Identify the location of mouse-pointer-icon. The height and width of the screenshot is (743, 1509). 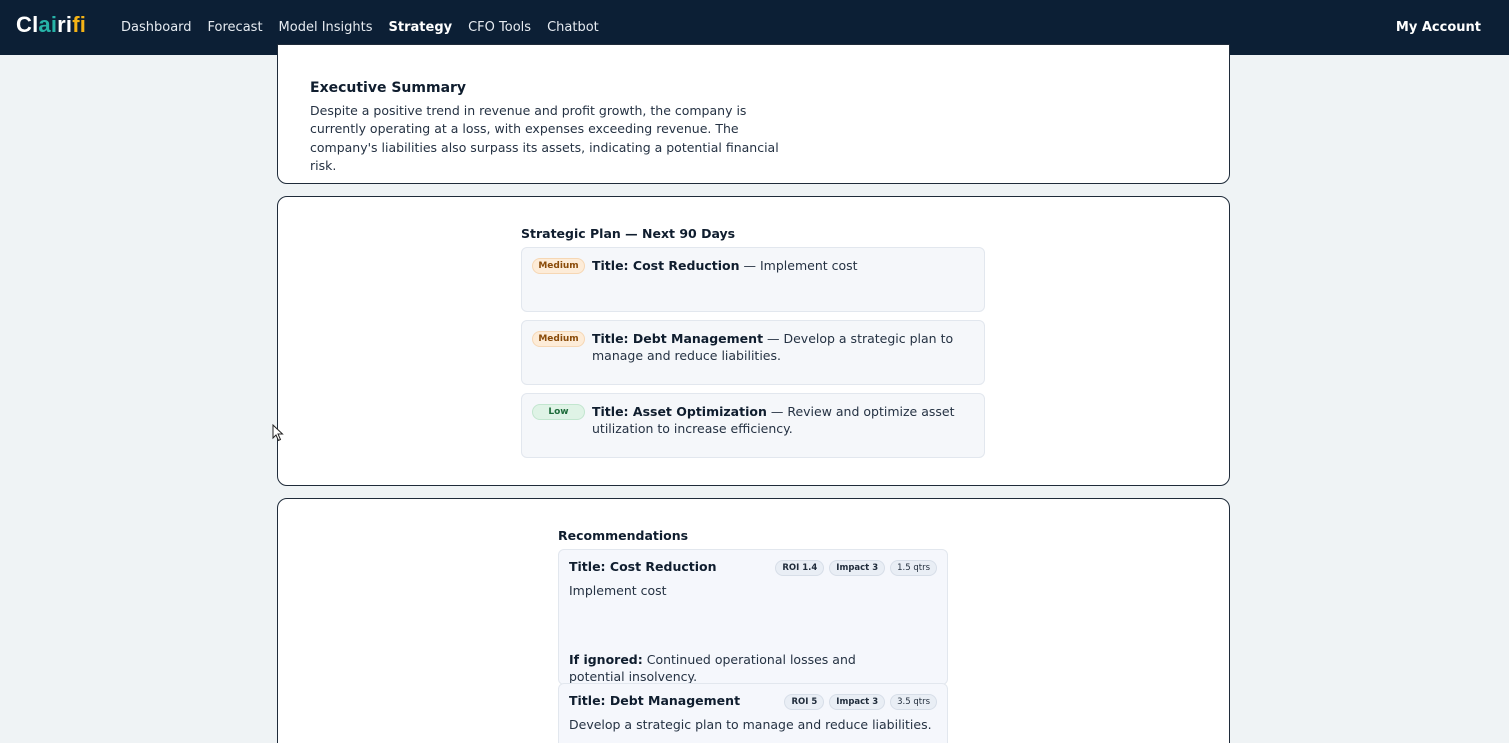
(278, 433).